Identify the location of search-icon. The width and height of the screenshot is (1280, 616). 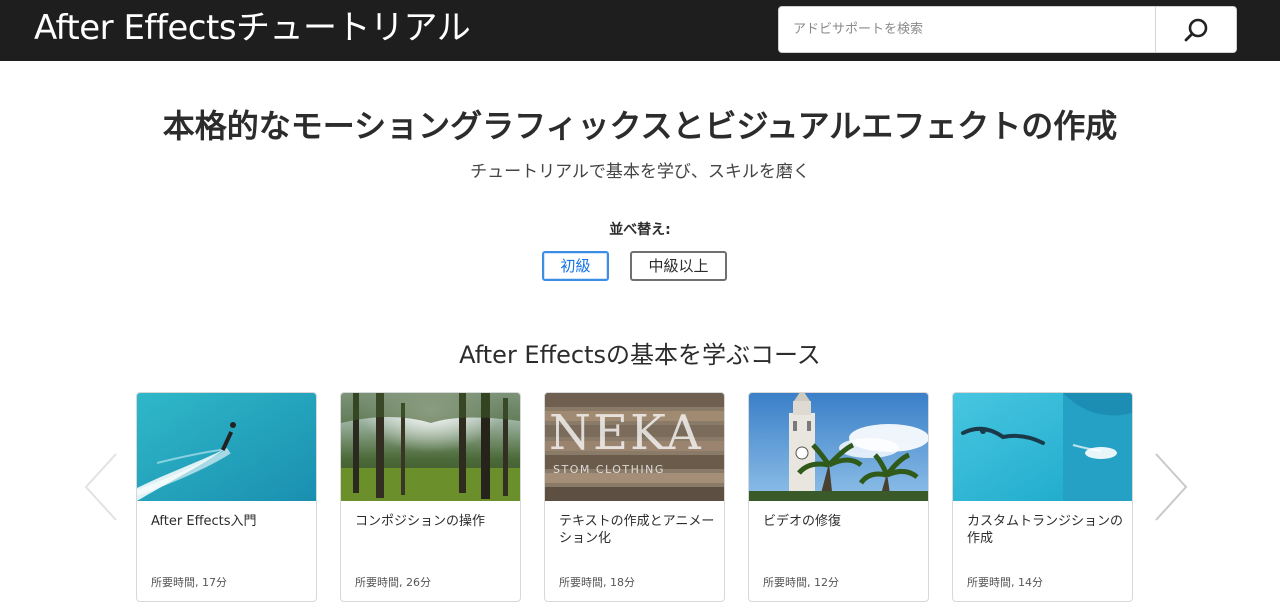
(1196, 29).